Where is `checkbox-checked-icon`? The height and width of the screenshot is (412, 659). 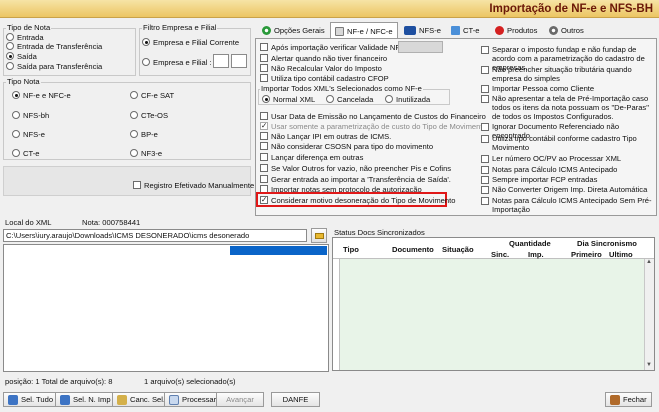 checkbox-checked-icon is located at coordinates (264, 200).